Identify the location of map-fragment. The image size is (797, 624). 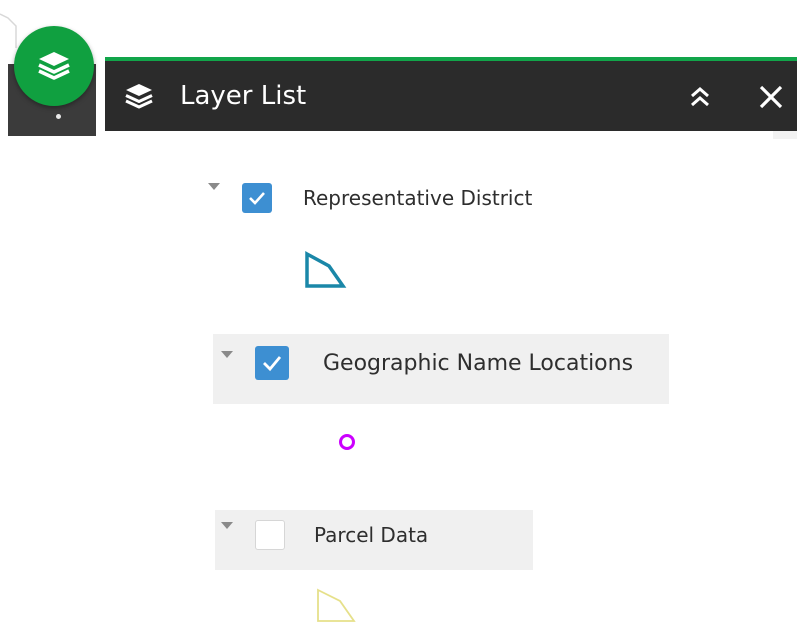
(8, 30).